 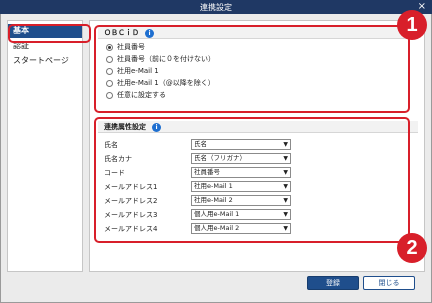 I want to click on title-bar: 連携設定 ×, so click(x=216, y=7).